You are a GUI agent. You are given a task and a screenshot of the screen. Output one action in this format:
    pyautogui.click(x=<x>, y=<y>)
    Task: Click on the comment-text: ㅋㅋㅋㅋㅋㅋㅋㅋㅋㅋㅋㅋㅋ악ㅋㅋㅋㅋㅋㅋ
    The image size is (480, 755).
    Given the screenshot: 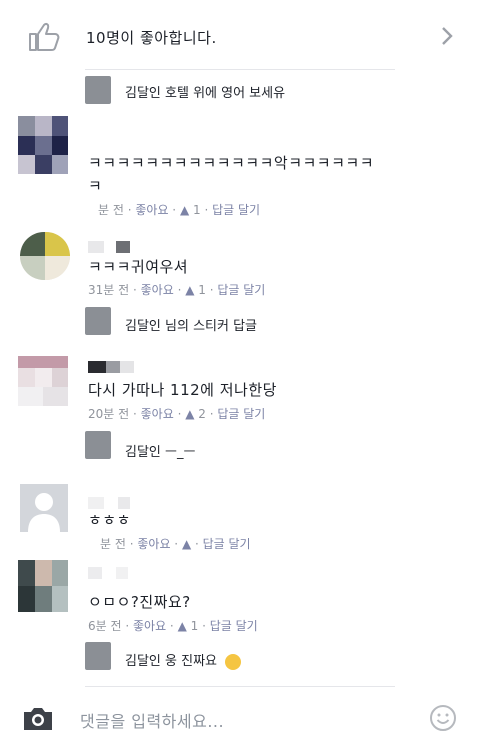 What is the action you would take?
    pyautogui.click(x=231, y=163)
    